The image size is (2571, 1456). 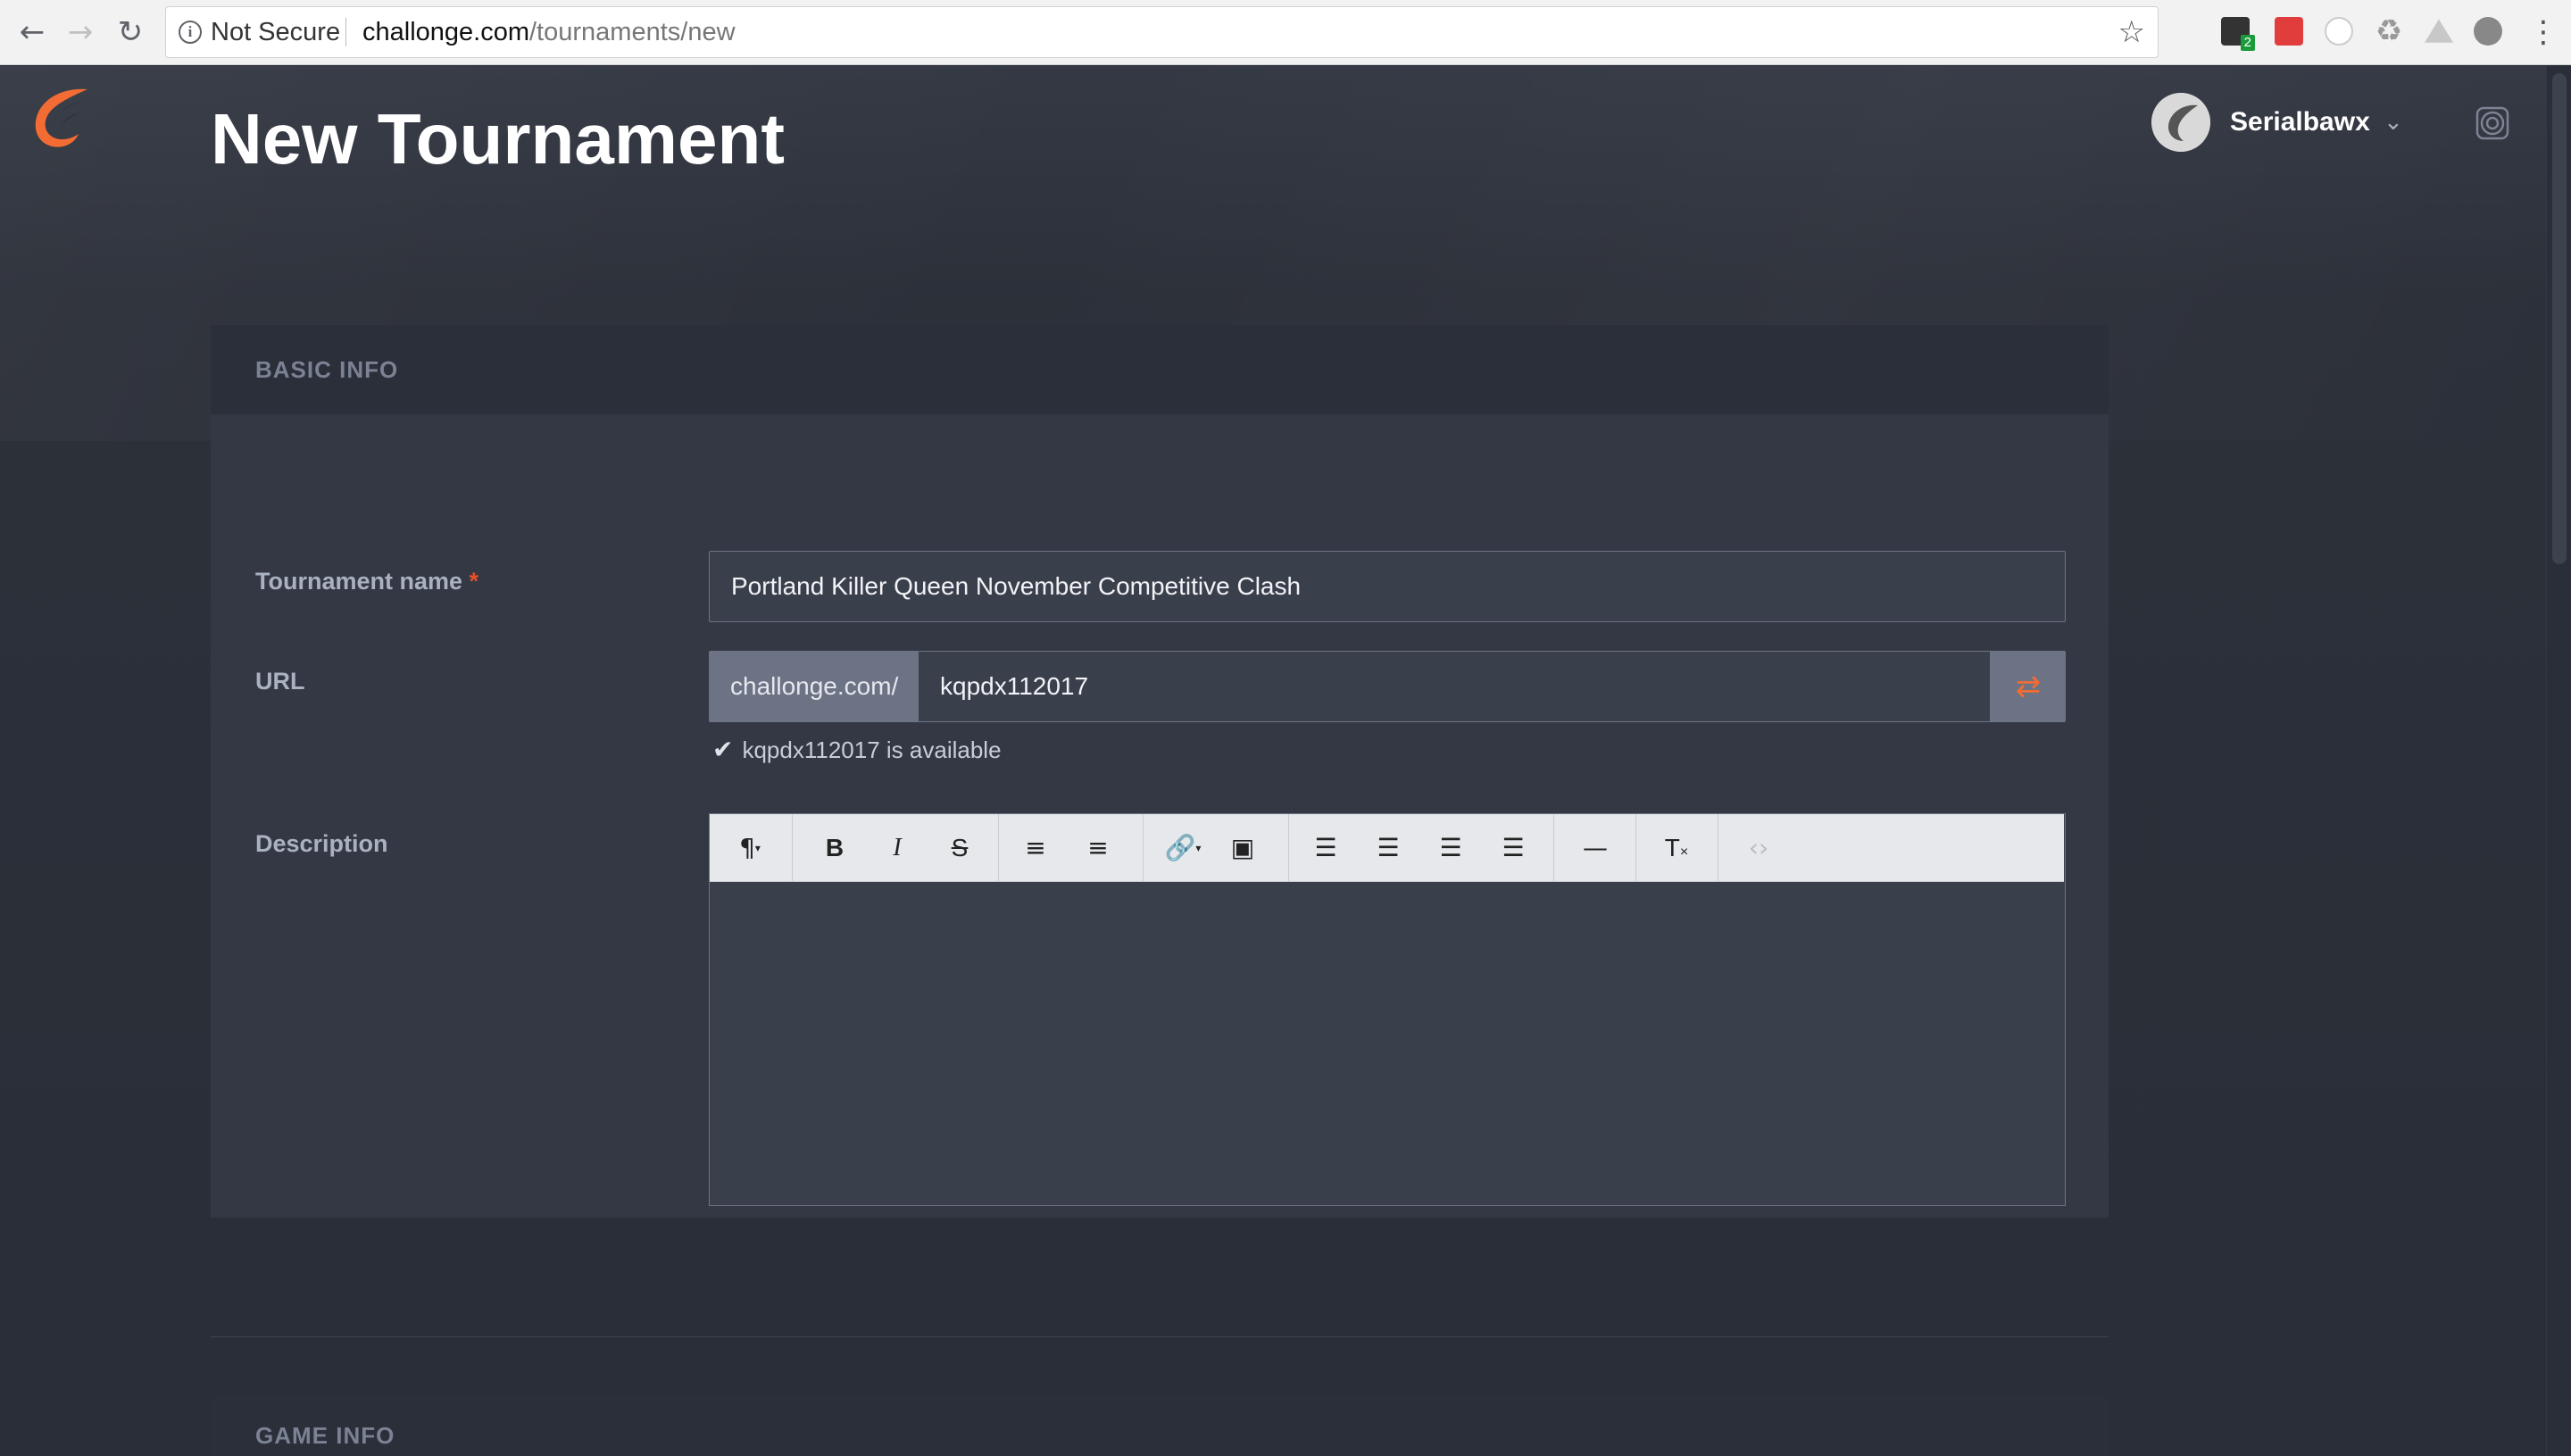 What do you see at coordinates (2393, 123) in the screenshot?
I see `chevron-down-icon: ⌄` at bounding box center [2393, 123].